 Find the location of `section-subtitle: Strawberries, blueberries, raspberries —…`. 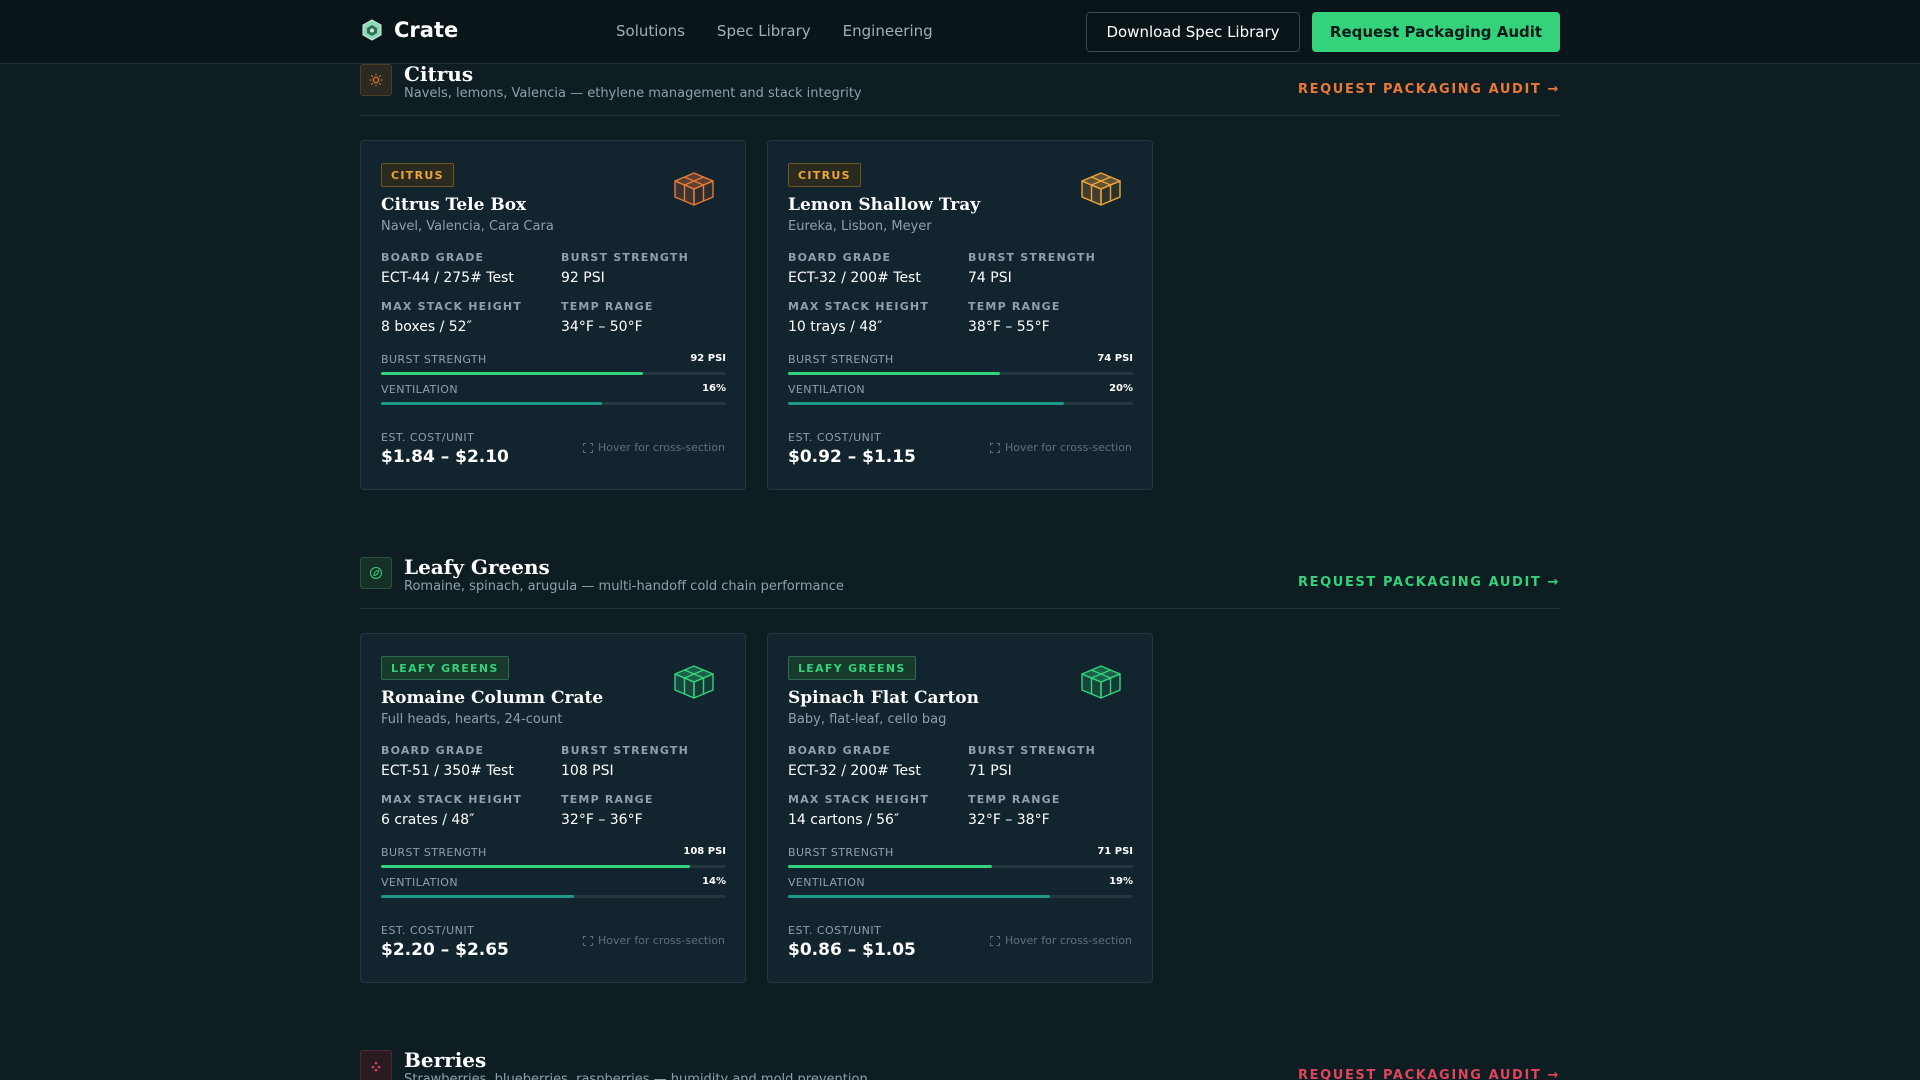

section-subtitle: Strawberries, blueberries, raspberries —… is located at coordinates (636, 1076).